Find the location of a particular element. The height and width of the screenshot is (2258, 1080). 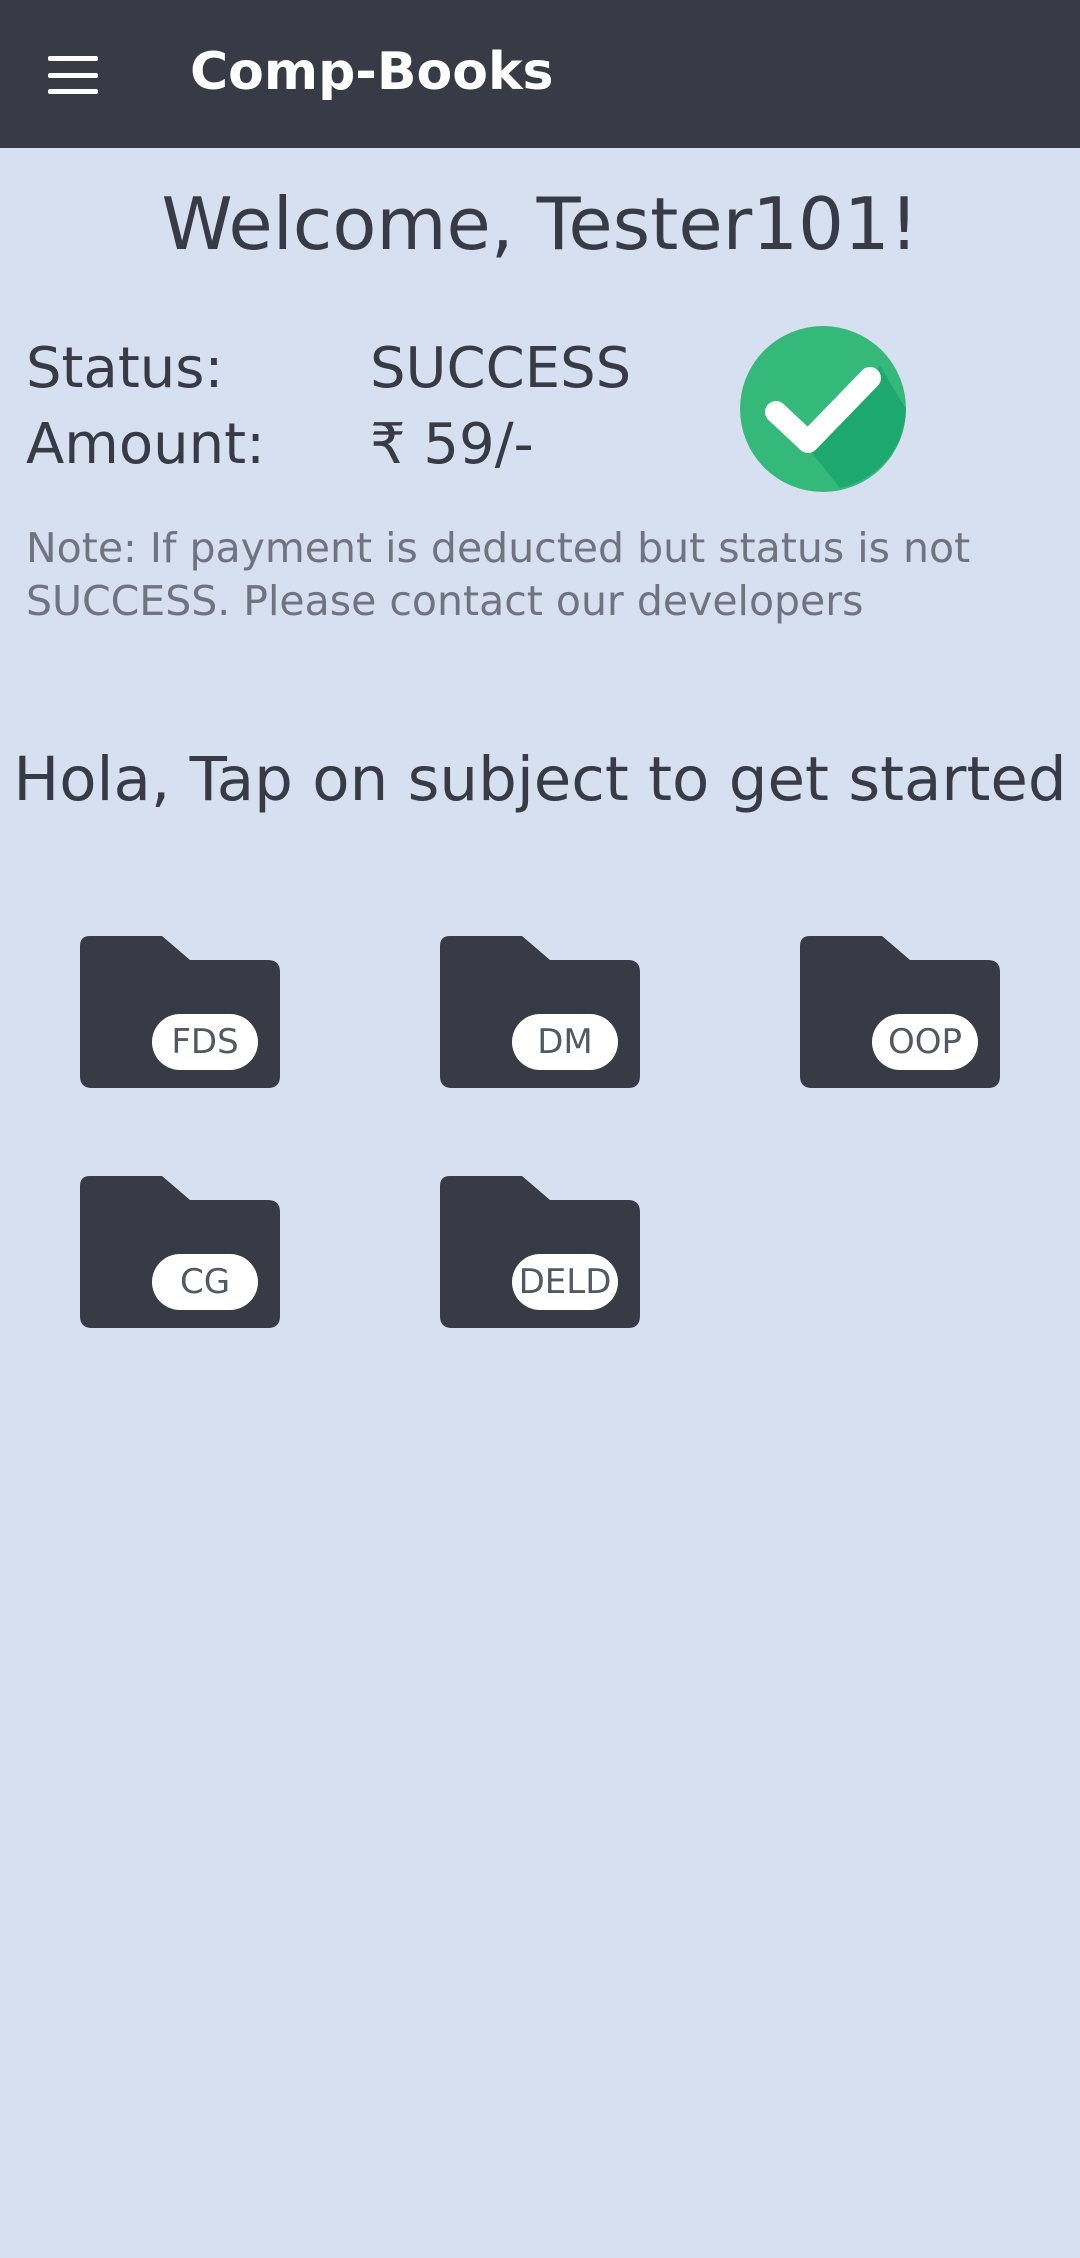

subject-label: DM is located at coordinates (565, 1042).